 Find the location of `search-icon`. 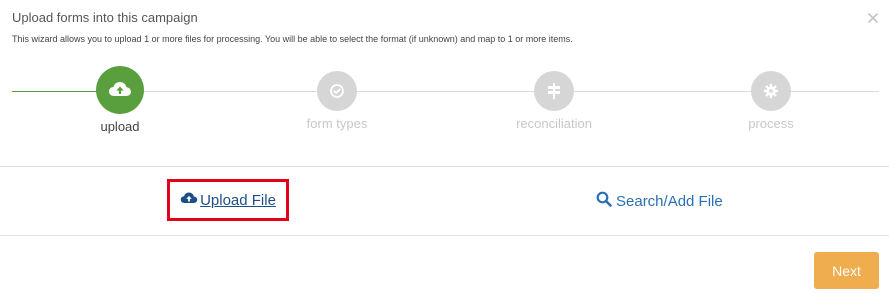

search-icon is located at coordinates (604, 201).